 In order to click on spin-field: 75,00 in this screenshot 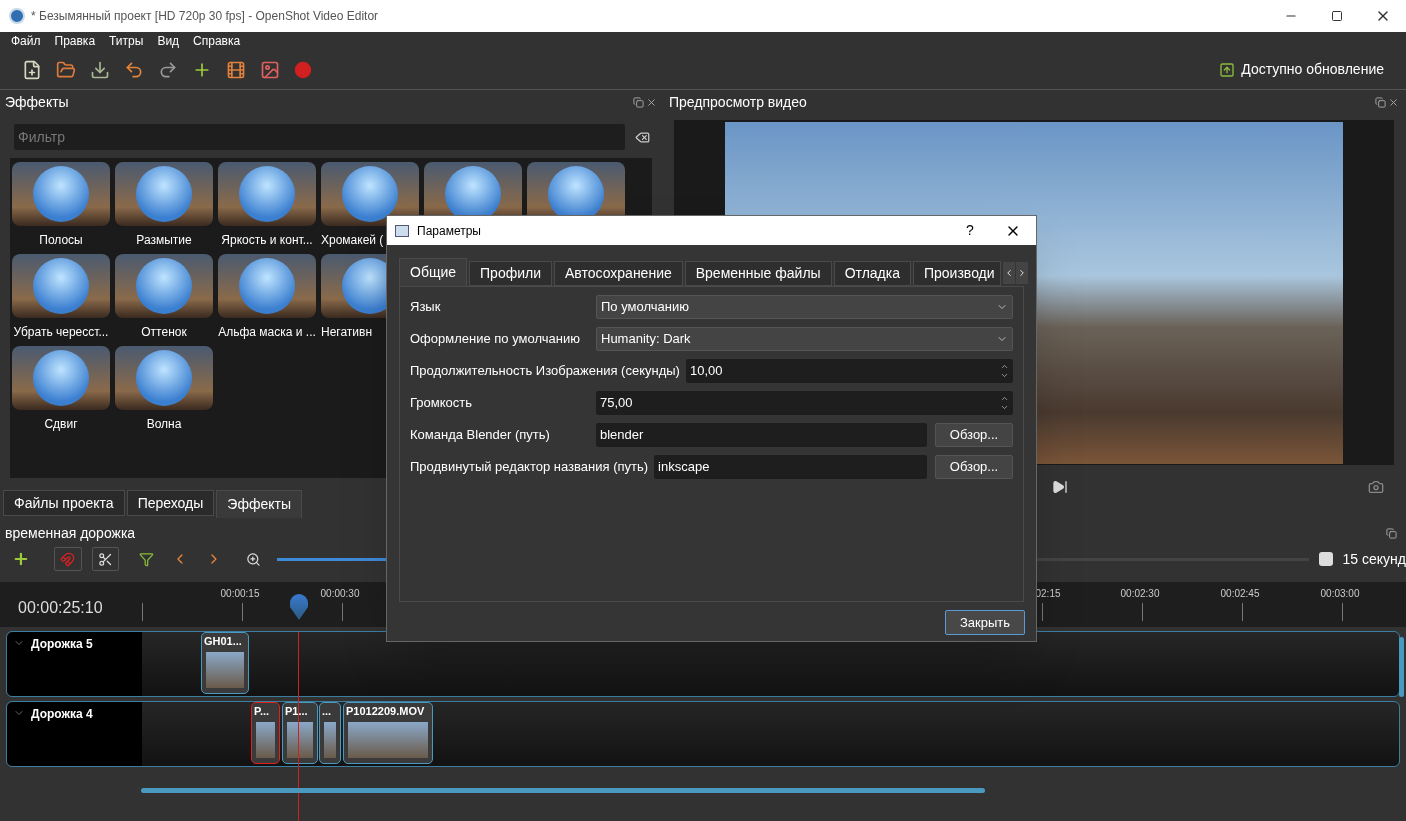, I will do `click(804, 403)`.